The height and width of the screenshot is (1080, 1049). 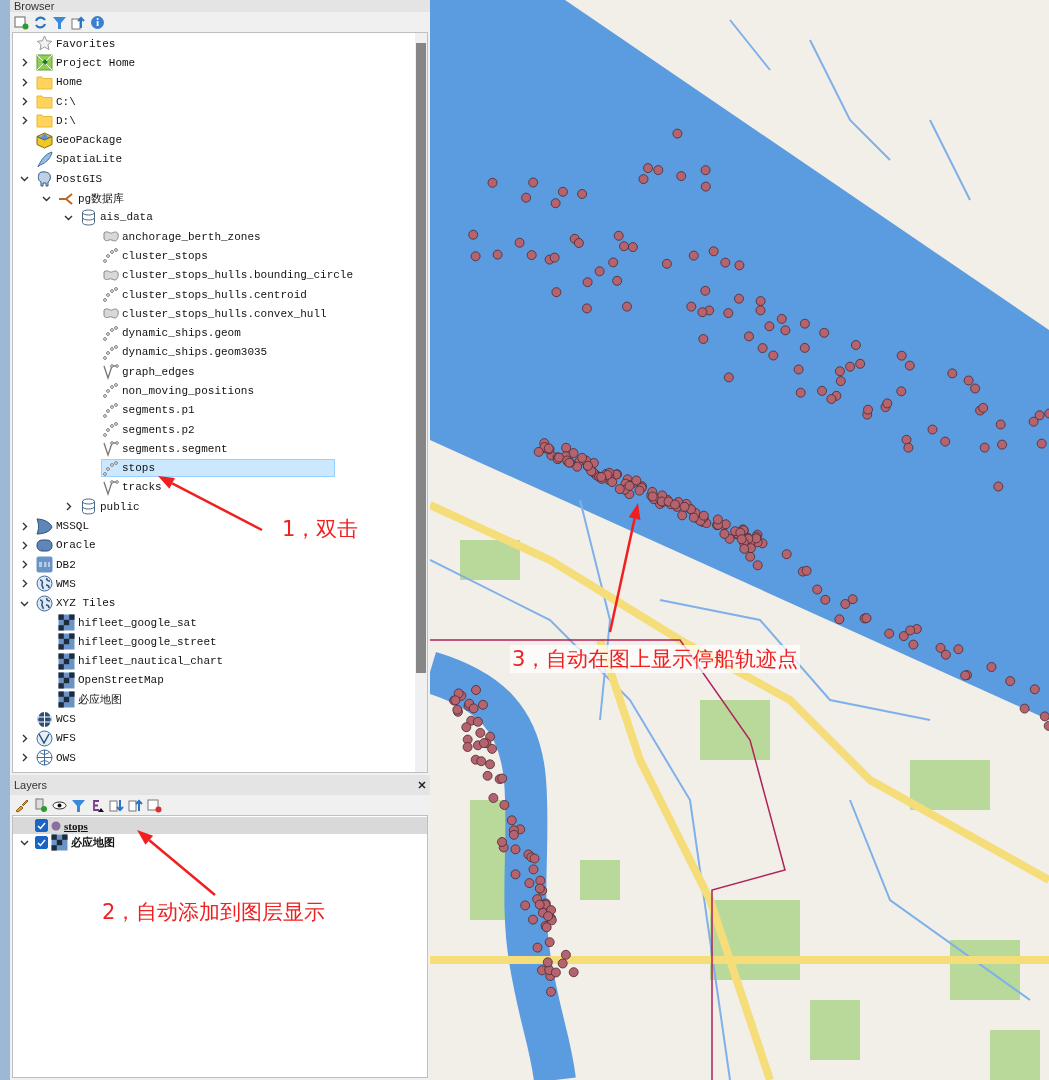 I want to click on tree-item: cluster_stops, so click(x=156, y=255).